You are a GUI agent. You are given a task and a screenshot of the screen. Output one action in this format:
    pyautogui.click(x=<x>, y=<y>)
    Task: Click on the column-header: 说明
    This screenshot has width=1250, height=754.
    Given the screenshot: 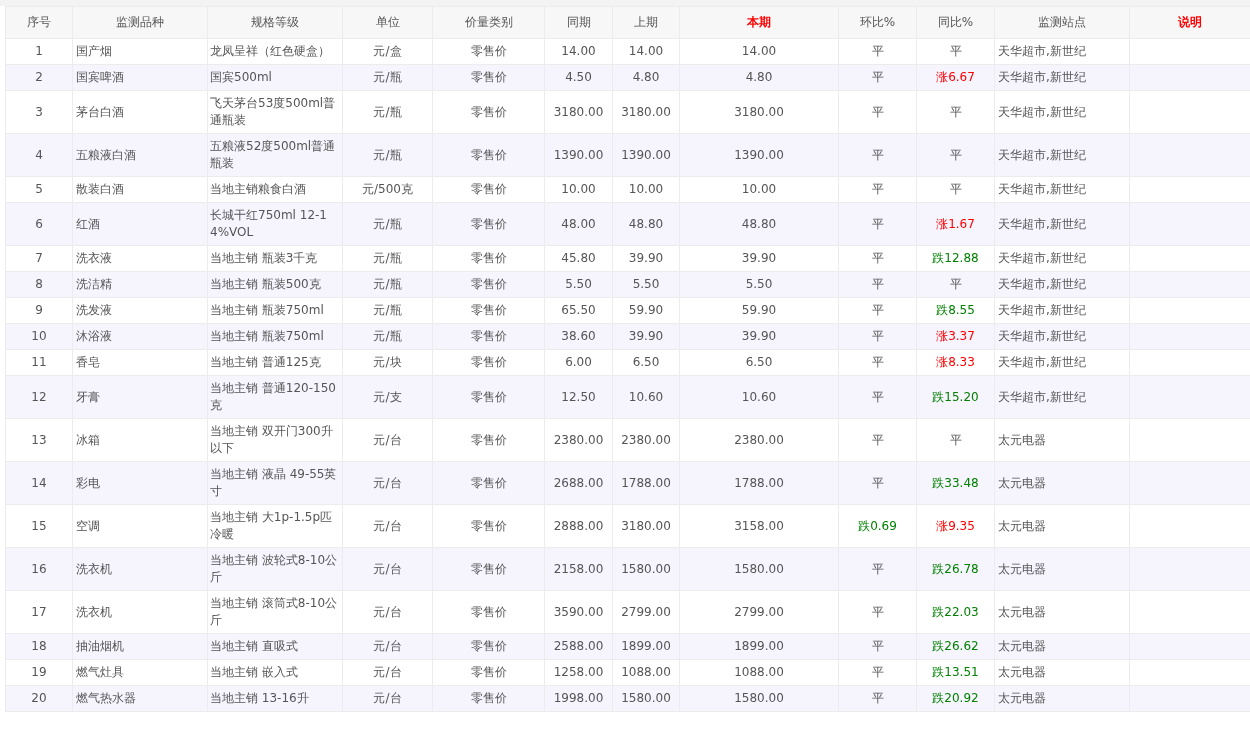 What is the action you would take?
    pyautogui.click(x=1189, y=22)
    